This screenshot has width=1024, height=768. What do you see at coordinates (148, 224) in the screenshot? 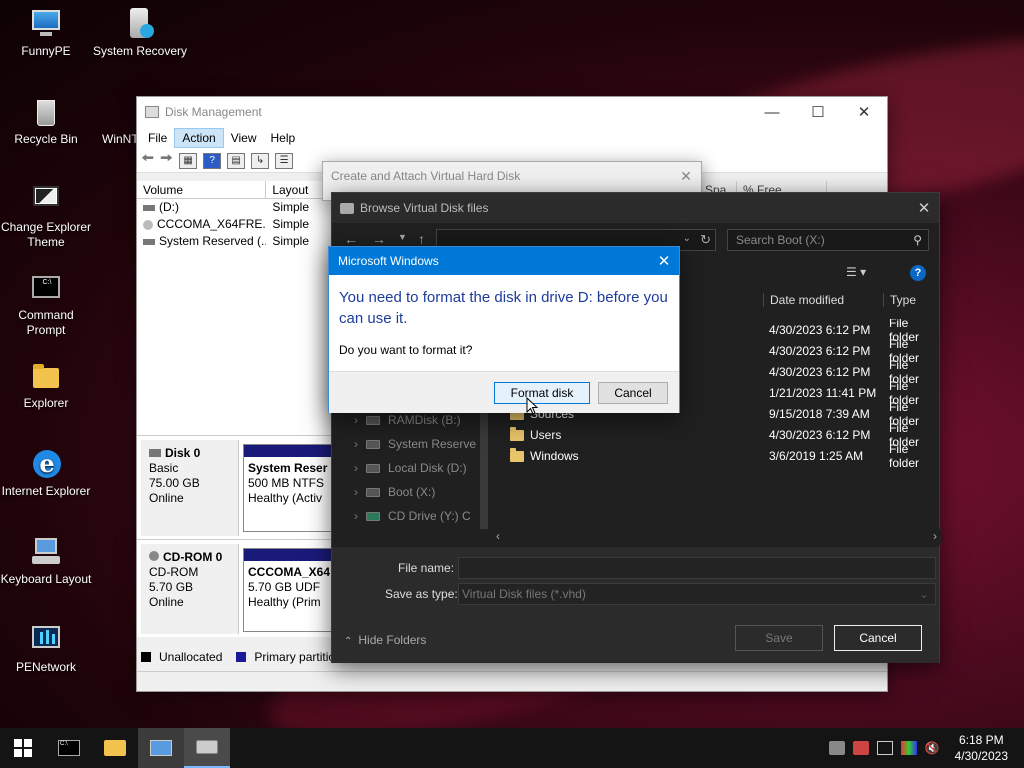
I see `cd-drive-icon` at bounding box center [148, 224].